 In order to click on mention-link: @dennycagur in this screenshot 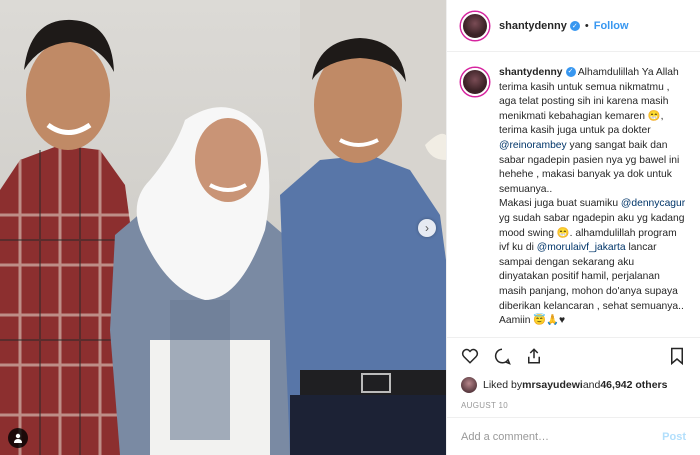, I will do `click(653, 203)`.